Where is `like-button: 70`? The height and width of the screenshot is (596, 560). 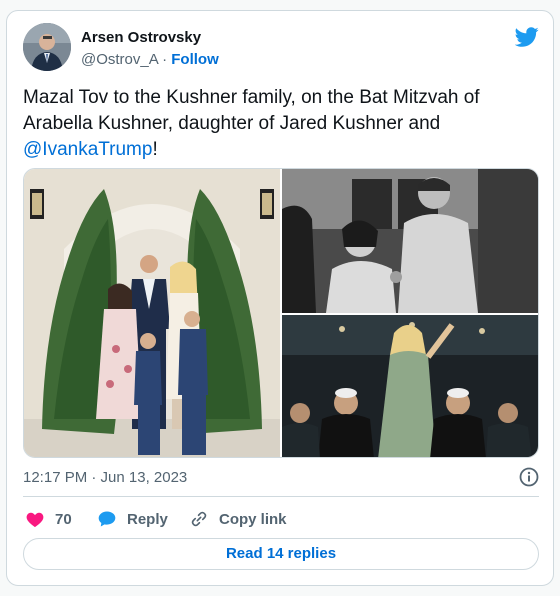 like-button: 70 is located at coordinates (48, 519).